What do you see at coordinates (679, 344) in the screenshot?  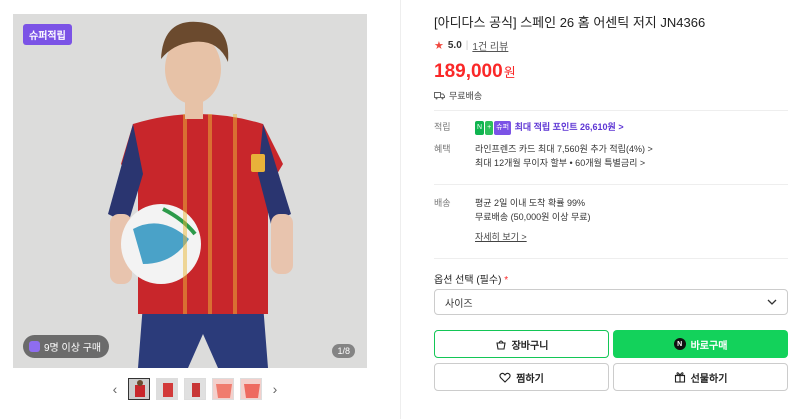 I see `naver-pay-icon: N` at bounding box center [679, 344].